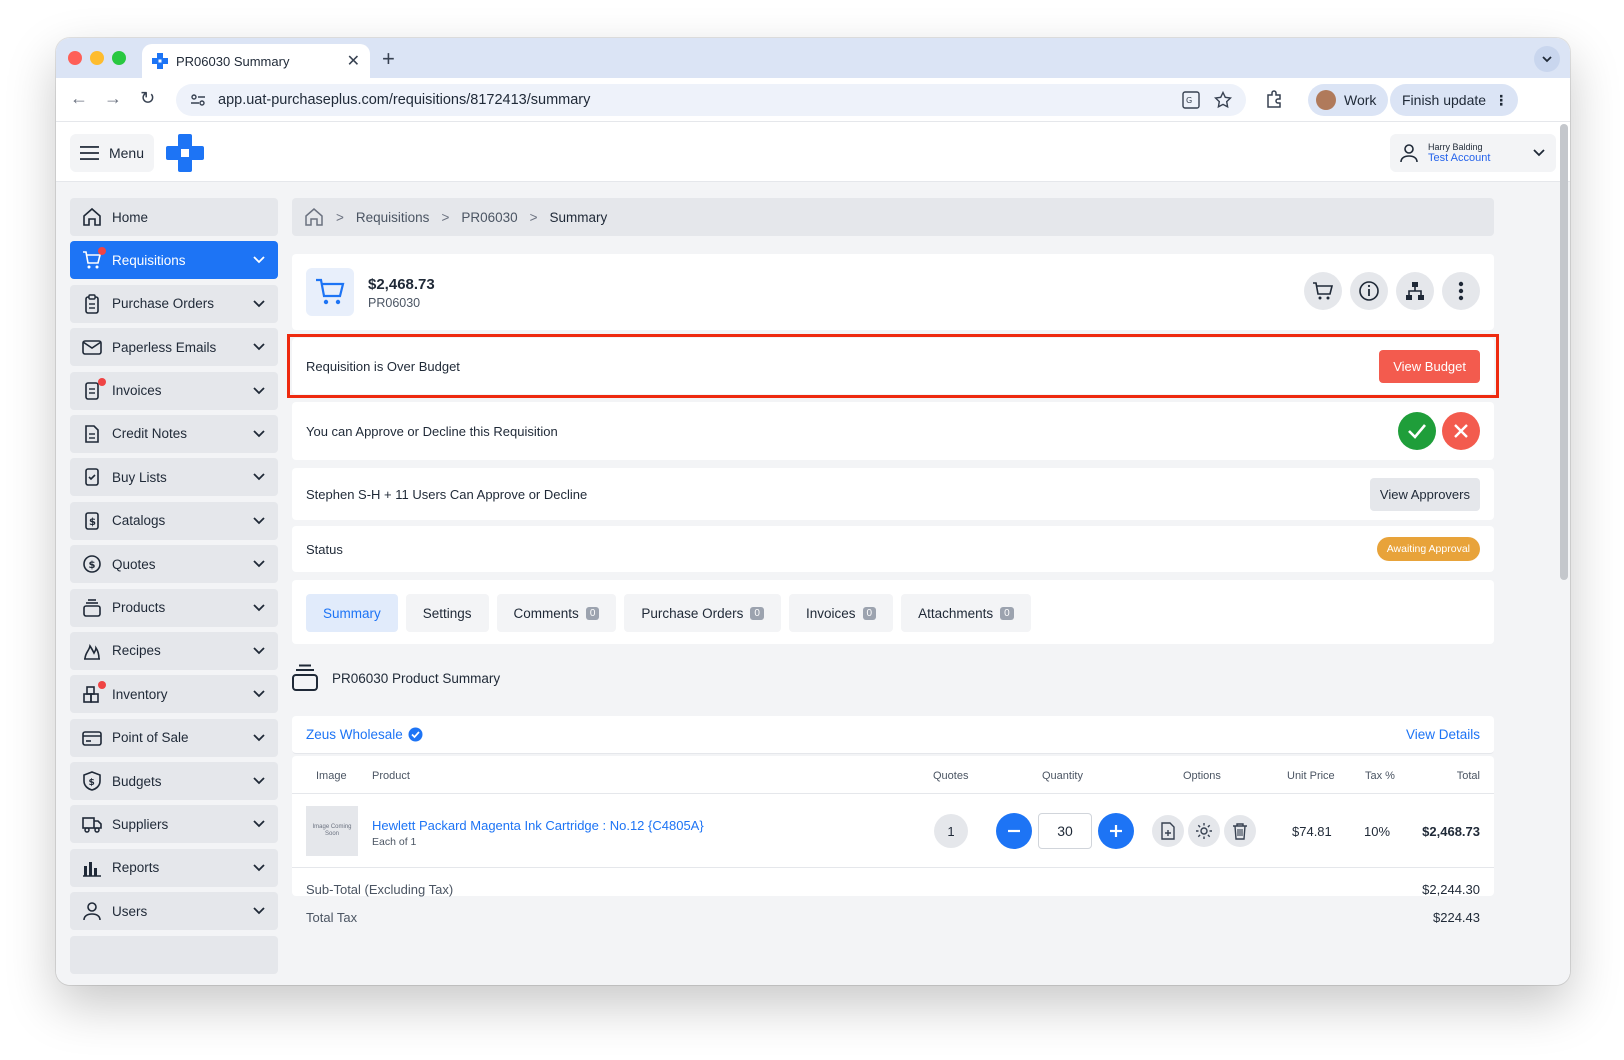 Image resolution: width=1624 pixels, height=1060 pixels. I want to click on extensions-puzzle-icon, so click(1274, 99).